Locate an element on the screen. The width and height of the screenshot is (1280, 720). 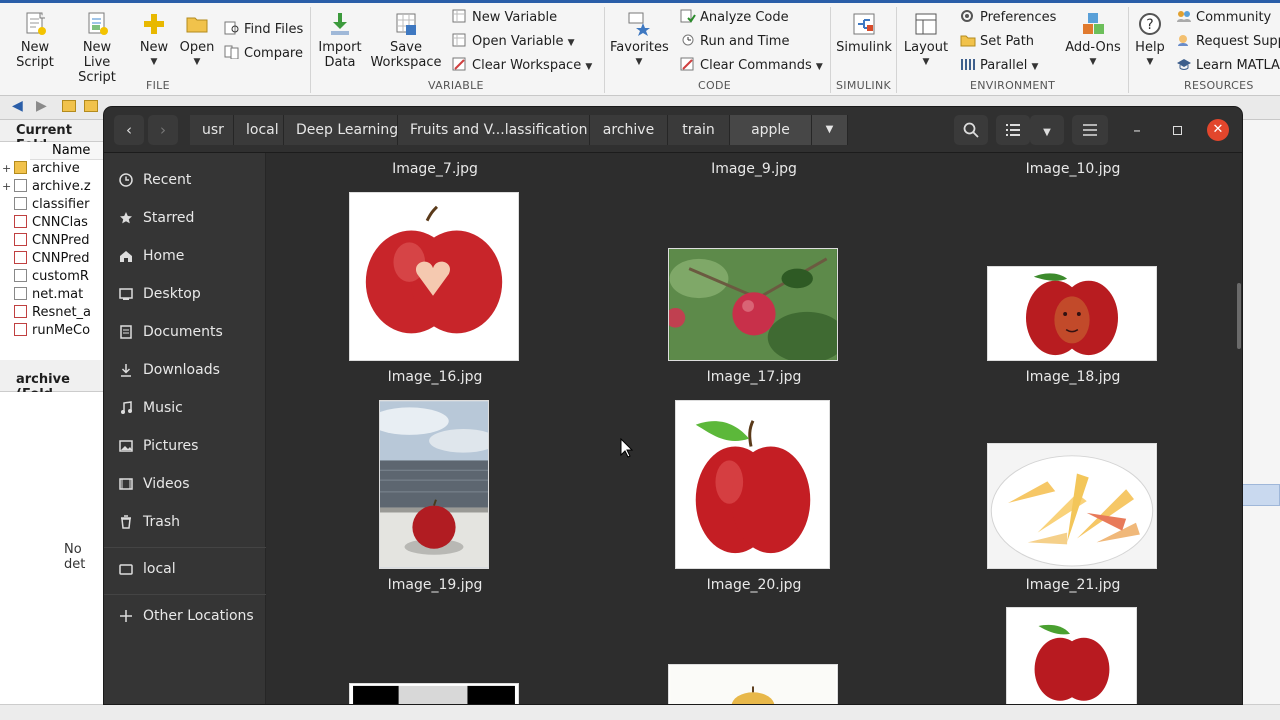
sidebar-item-documents: Documents is located at coordinates (185, 332).